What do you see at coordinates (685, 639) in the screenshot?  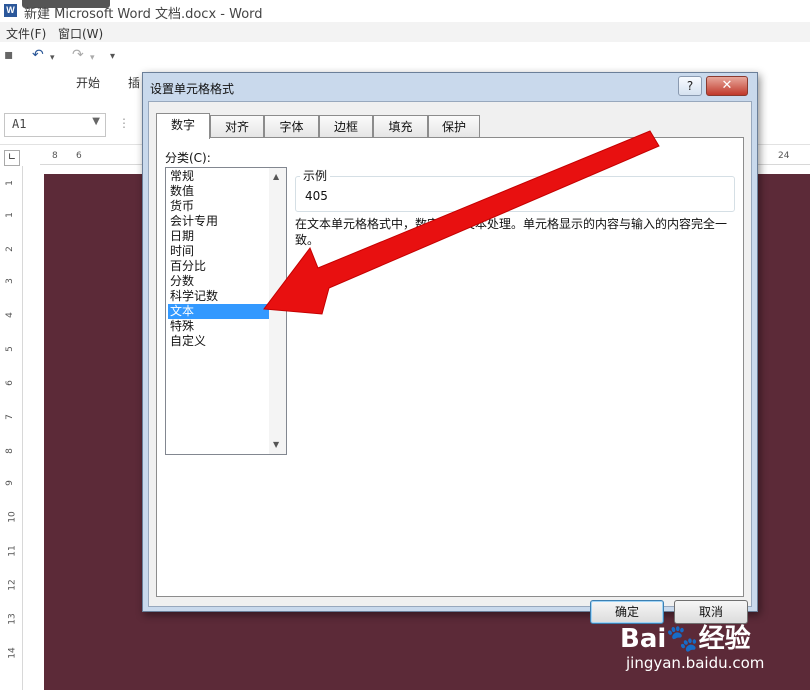 I see `watermark-logo: Bai🐾经验` at bounding box center [685, 639].